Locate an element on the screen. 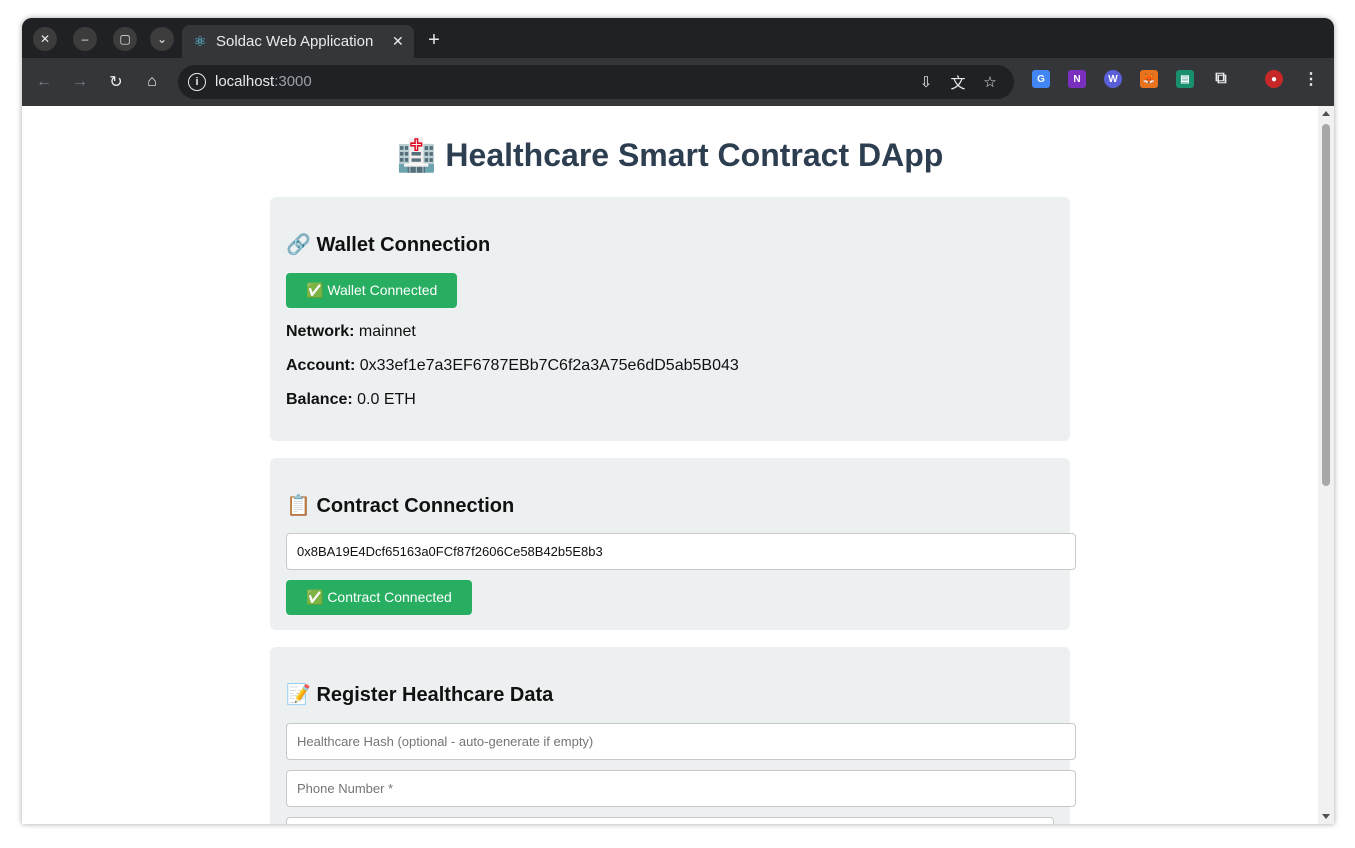 The image size is (1355, 848). url-text: localhost:3000 is located at coordinates (263, 81).